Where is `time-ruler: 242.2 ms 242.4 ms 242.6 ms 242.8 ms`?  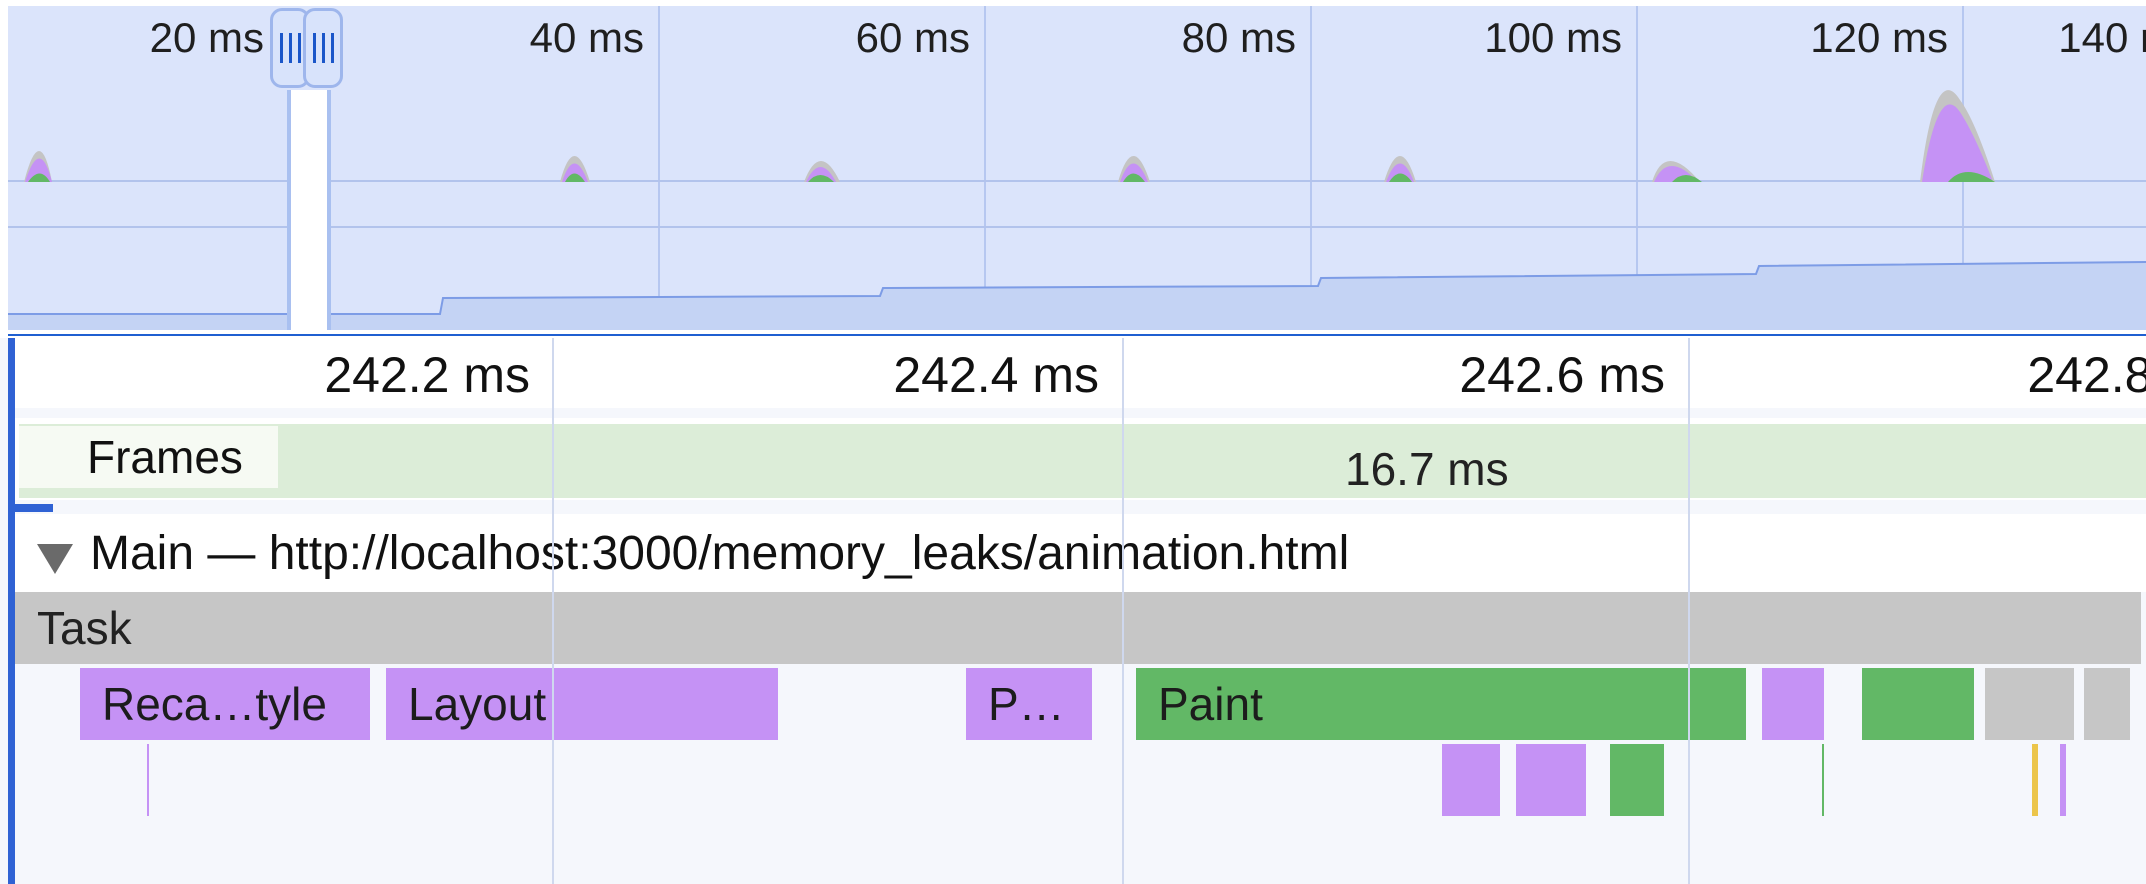
time-ruler: 242.2 ms 242.4 ms 242.6 ms 242.8 ms is located at coordinates (1080, 373).